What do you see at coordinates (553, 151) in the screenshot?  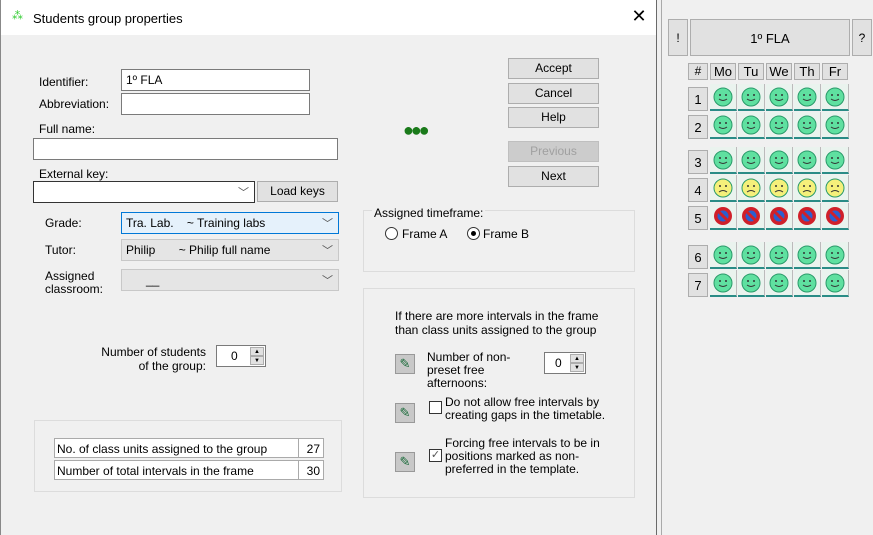 I see `previous-button: Previous` at bounding box center [553, 151].